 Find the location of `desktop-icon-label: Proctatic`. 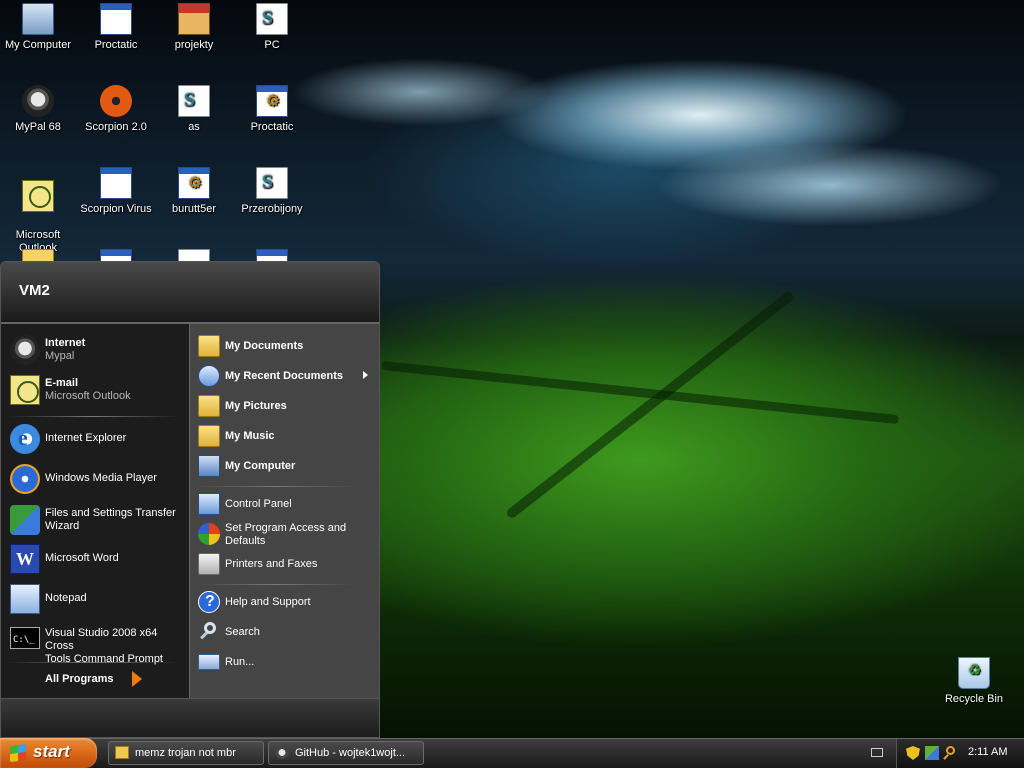

desktop-icon-label: Proctatic is located at coordinates (272, 127).